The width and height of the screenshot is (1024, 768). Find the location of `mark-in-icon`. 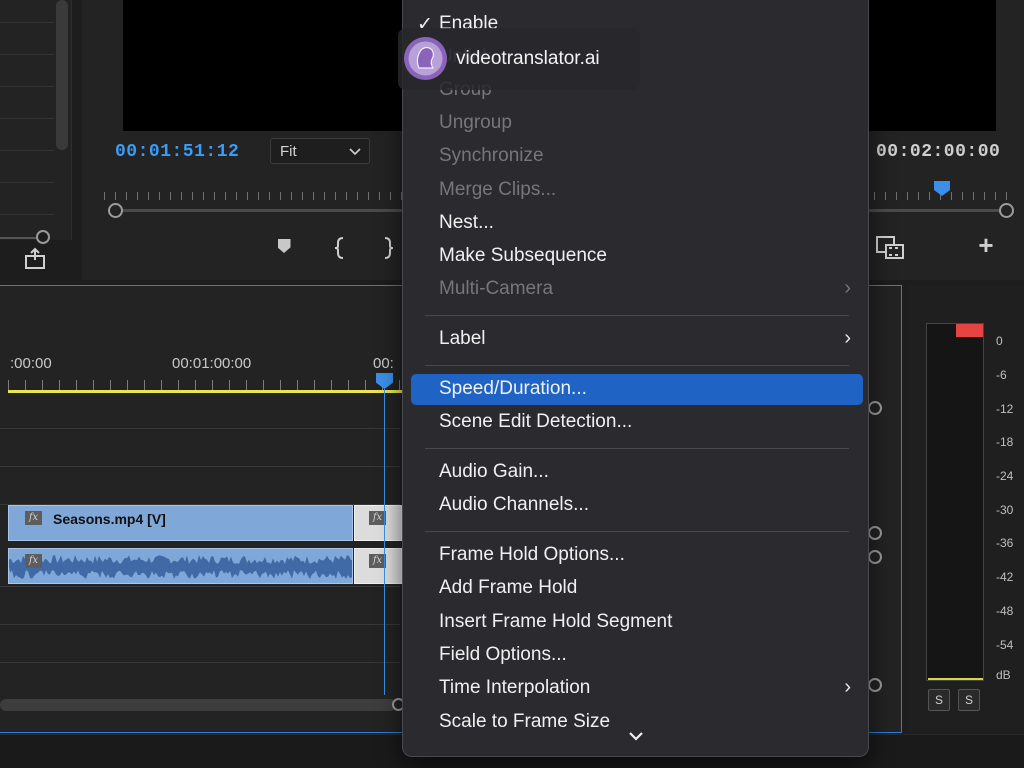

mark-in-icon is located at coordinates (340, 250).